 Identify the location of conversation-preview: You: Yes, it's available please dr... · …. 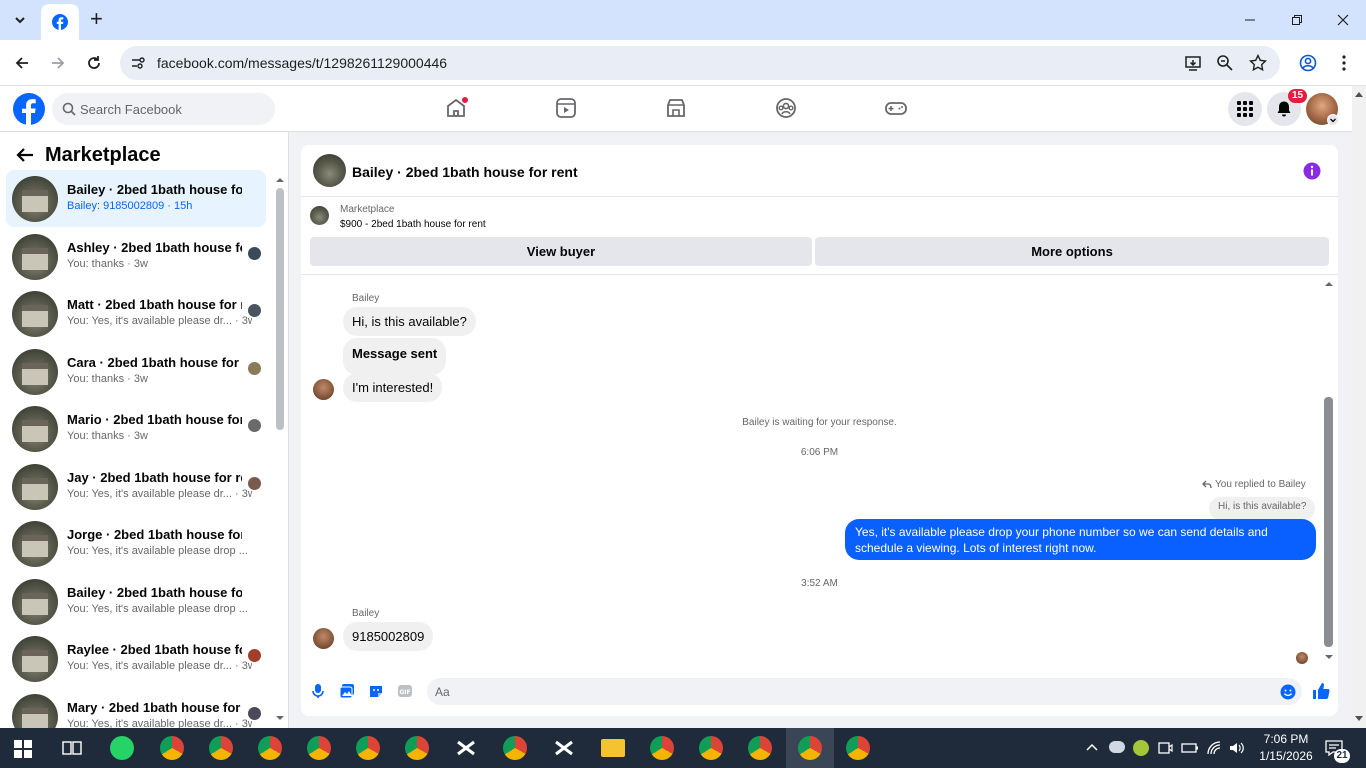
(159, 494).